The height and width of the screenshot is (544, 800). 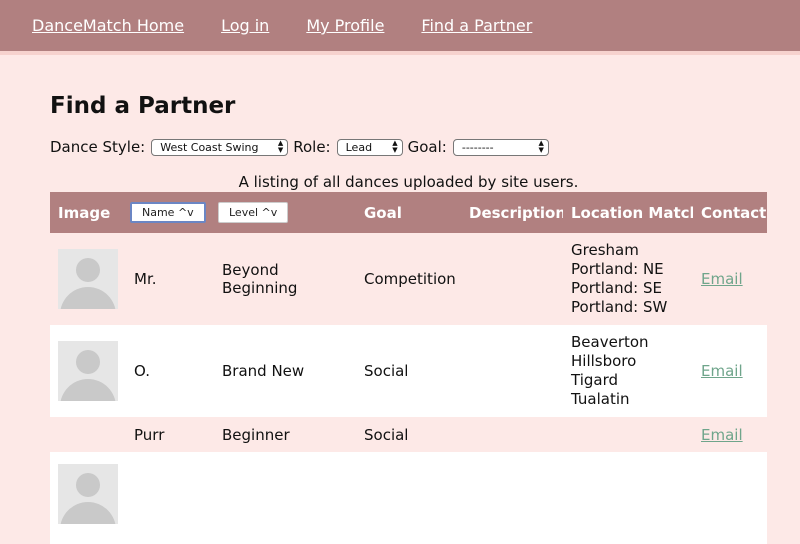 I want to click on header-name: Name ^v, so click(x=170, y=212).